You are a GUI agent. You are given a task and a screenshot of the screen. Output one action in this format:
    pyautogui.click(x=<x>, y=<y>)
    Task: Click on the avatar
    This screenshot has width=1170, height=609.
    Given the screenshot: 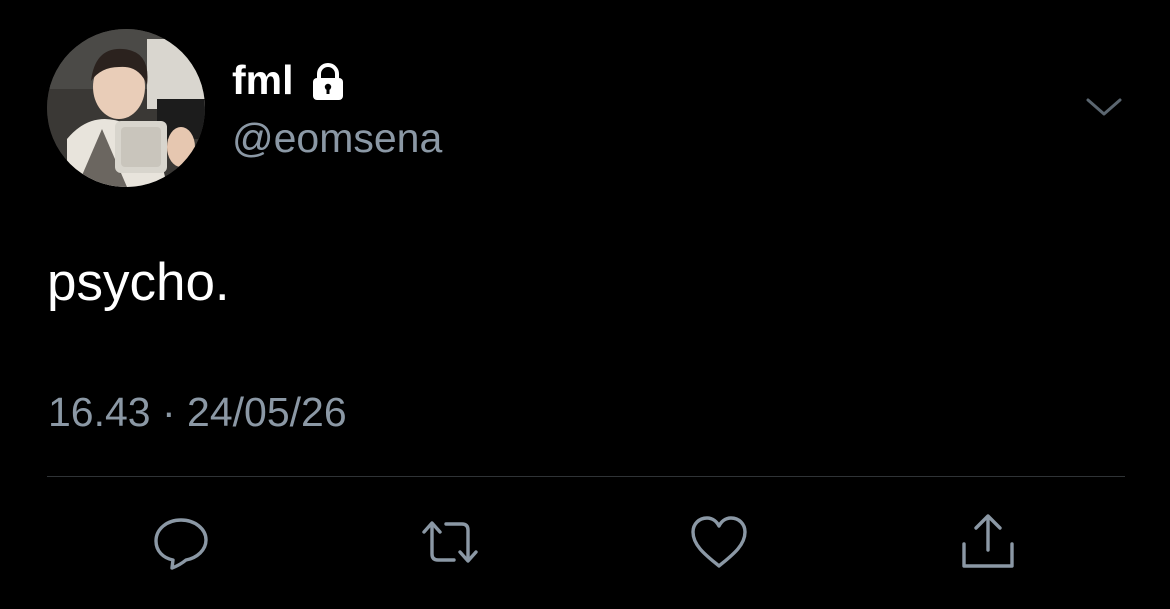 What is the action you would take?
    pyautogui.click(x=126, y=108)
    